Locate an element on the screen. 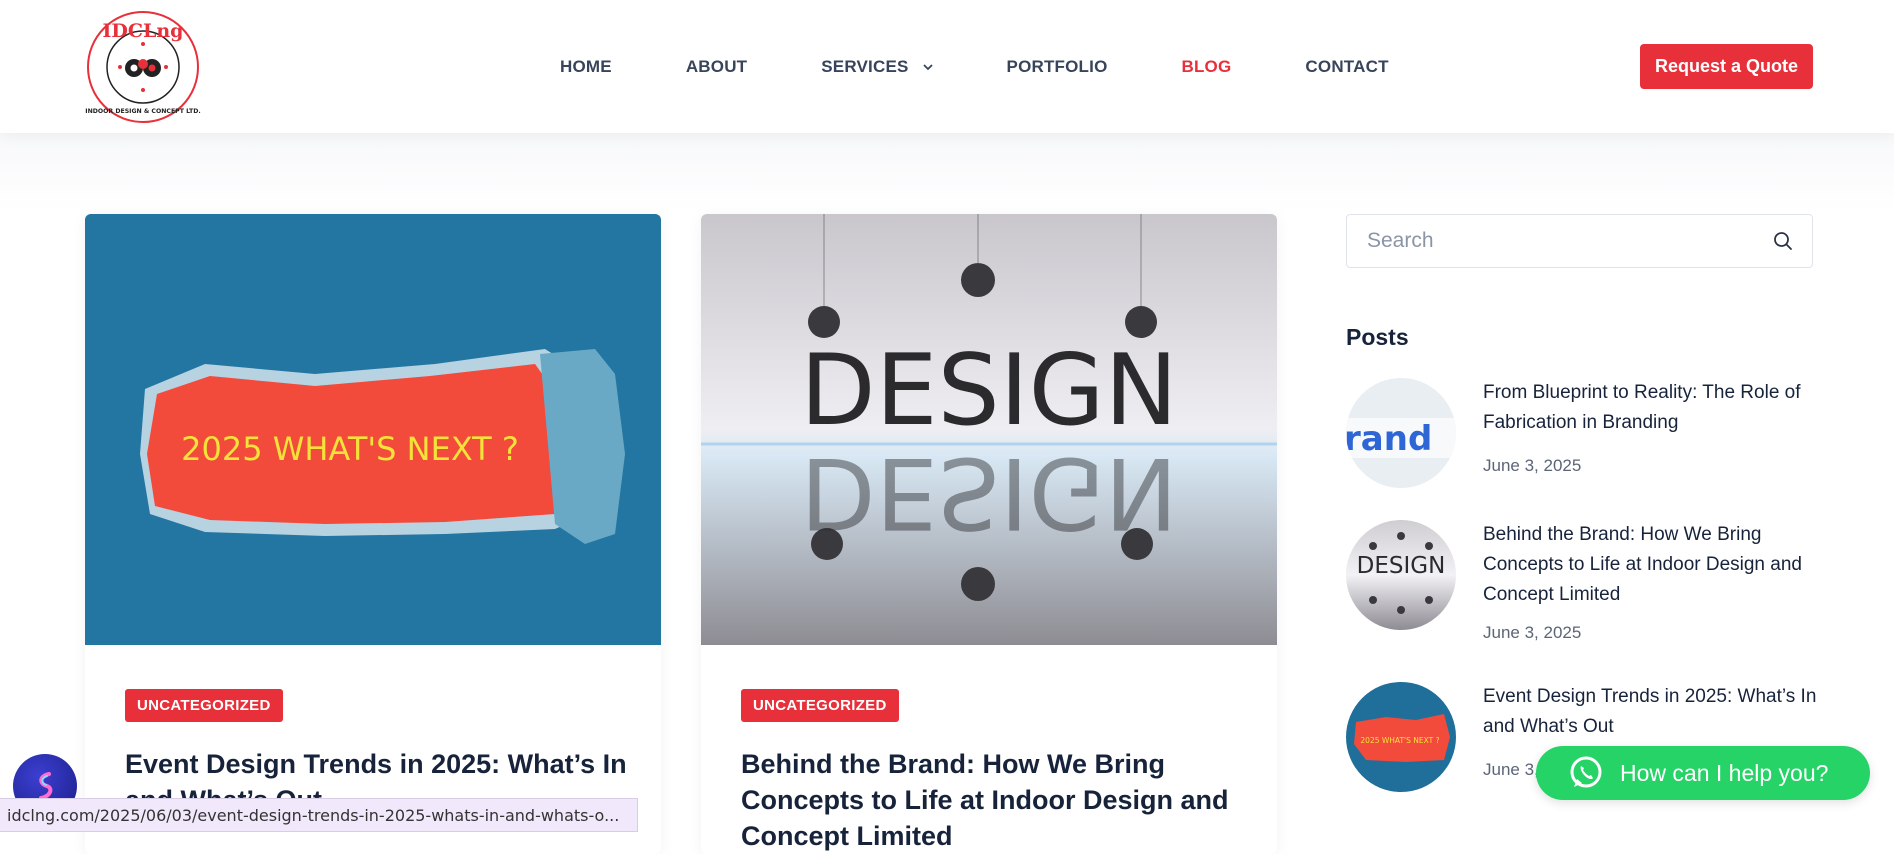 This screenshot has height=854, width=1894. card-image-caption: DESIGN is located at coordinates (989, 391).